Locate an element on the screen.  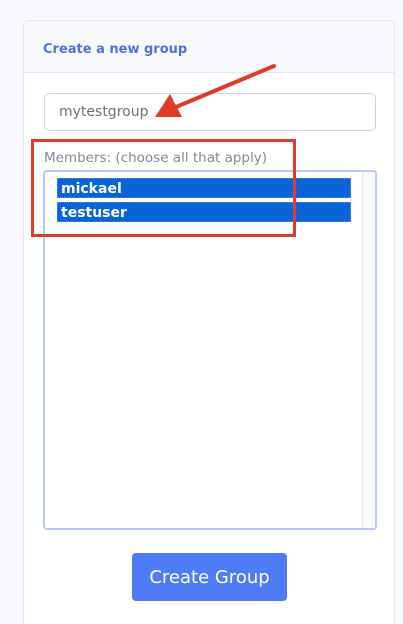
card-header: Create a new group is located at coordinates (209, 47).